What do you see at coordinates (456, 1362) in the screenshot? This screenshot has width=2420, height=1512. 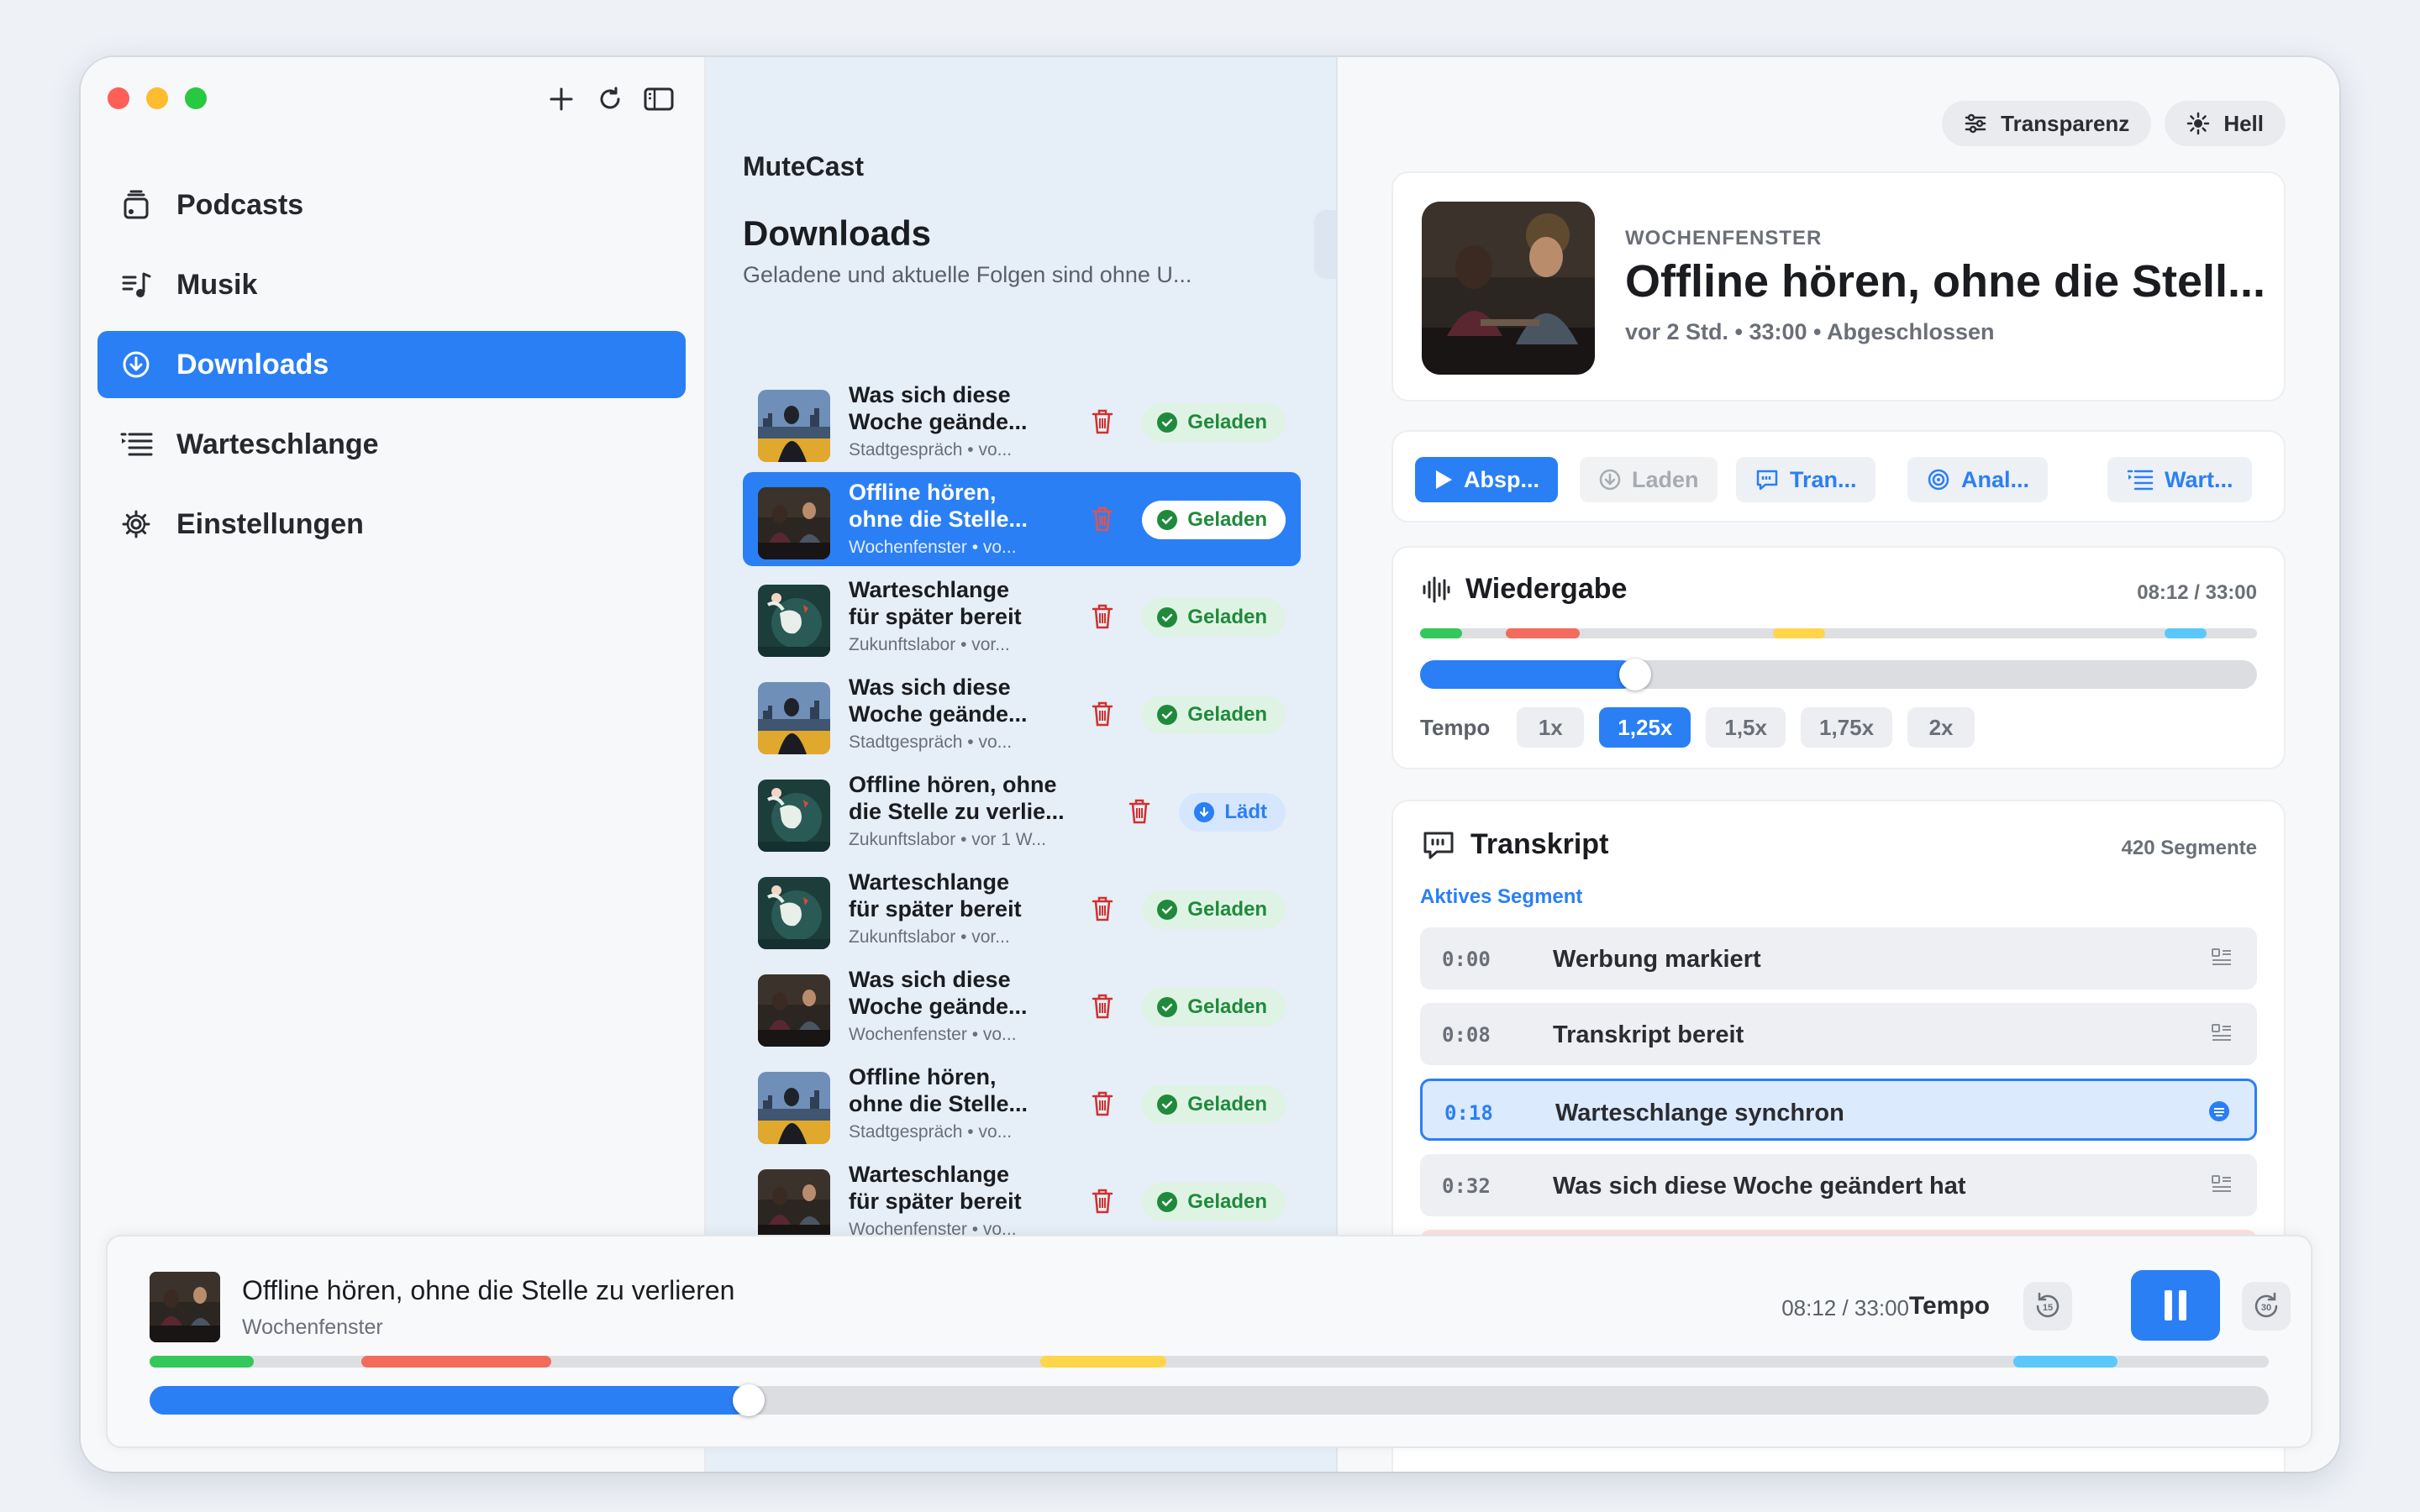 I see `segment-marker-red` at bounding box center [456, 1362].